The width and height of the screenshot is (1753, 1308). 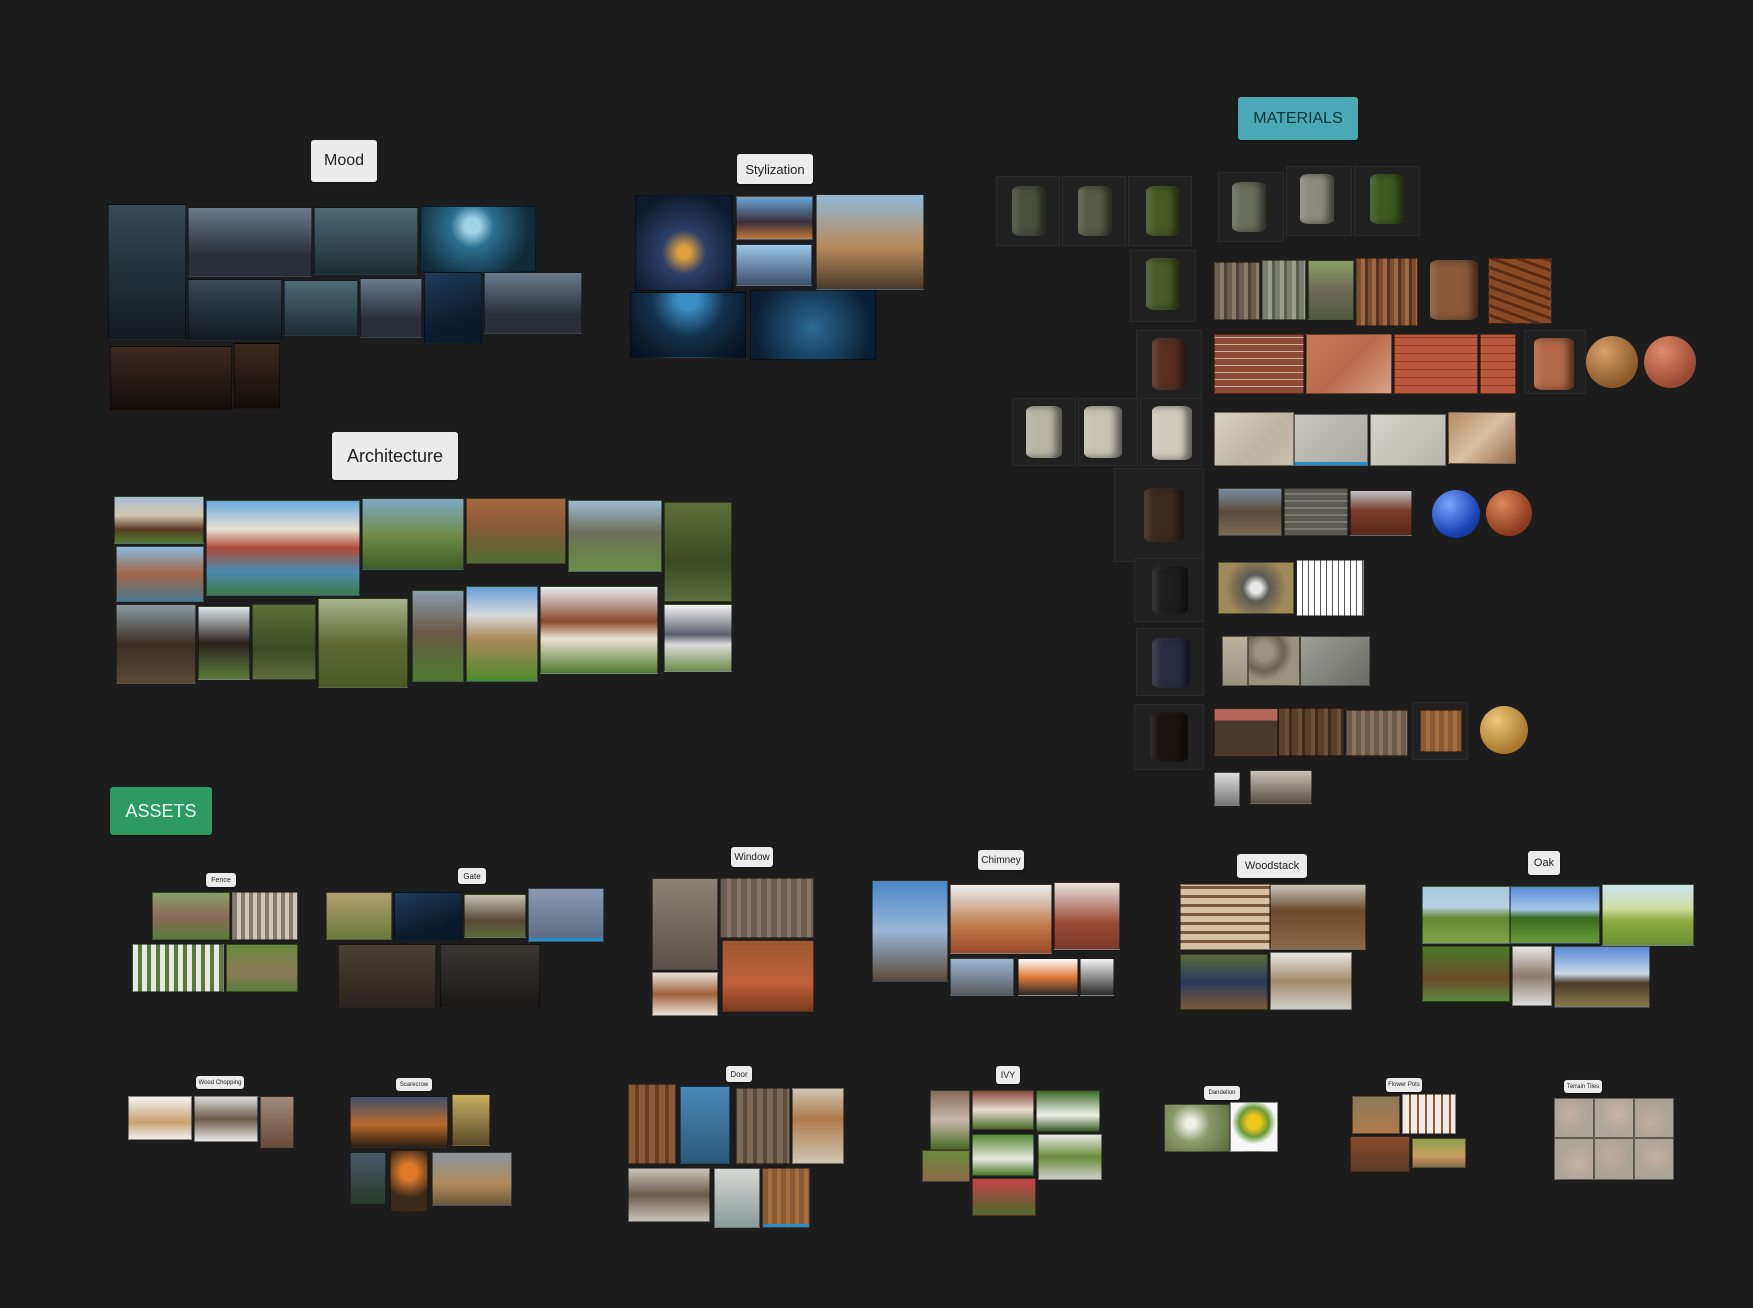 What do you see at coordinates (1330, 588) in the screenshot?
I see `window-pattern-texture` at bounding box center [1330, 588].